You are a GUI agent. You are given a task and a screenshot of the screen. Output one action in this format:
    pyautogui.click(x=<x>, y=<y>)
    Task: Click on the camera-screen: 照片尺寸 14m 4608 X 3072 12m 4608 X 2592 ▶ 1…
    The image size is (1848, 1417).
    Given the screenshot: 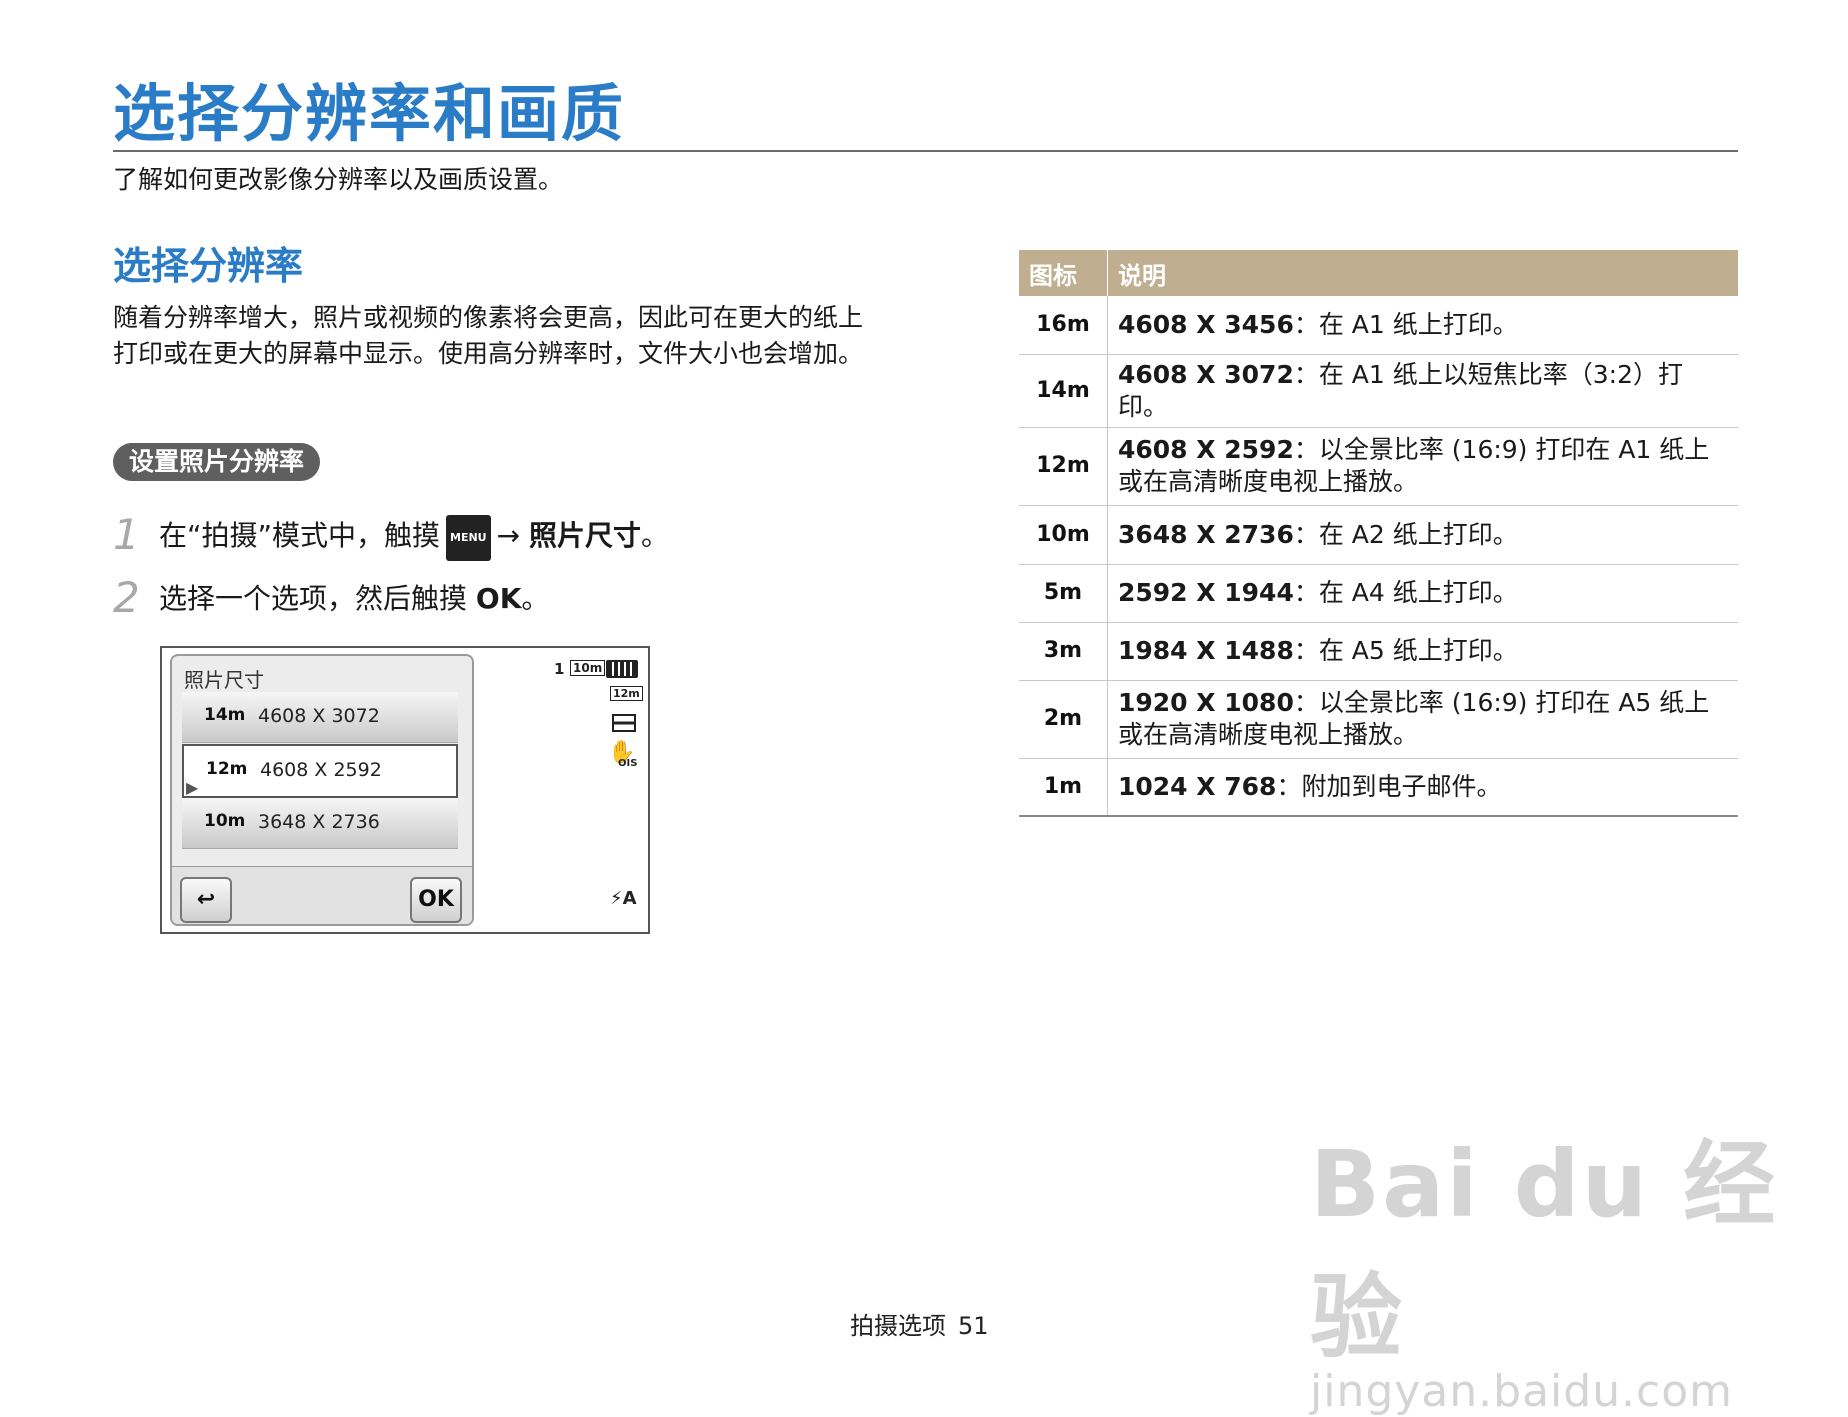 What is the action you would take?
    pyautogui.click(x=405, y=790)
    